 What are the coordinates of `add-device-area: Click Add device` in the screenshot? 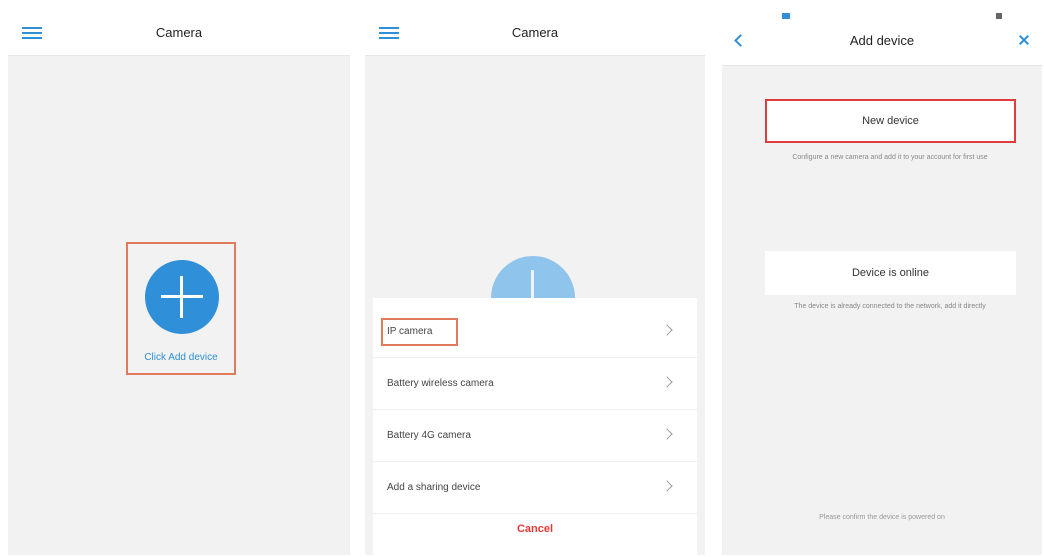 It's located at (181, 308).